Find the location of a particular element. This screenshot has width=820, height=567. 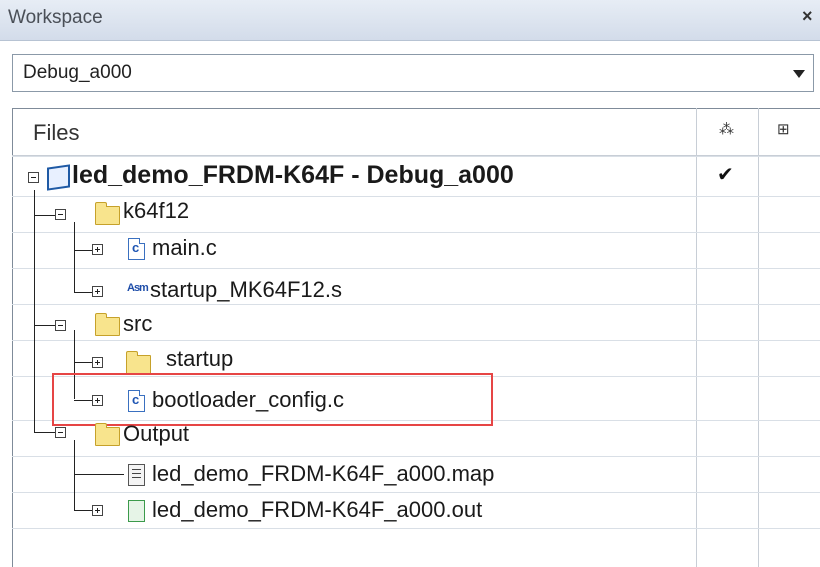

project-icon is located at coordinates (58, 177).